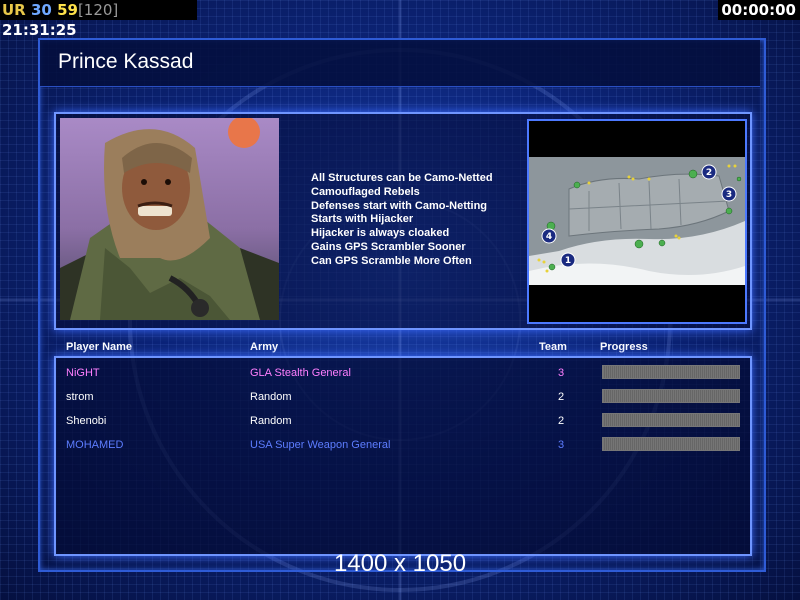 The width and height of the screenshot is (800, 600). I want to click on trait-1: All Structures can be Camo-Netted, so click(402, 178).